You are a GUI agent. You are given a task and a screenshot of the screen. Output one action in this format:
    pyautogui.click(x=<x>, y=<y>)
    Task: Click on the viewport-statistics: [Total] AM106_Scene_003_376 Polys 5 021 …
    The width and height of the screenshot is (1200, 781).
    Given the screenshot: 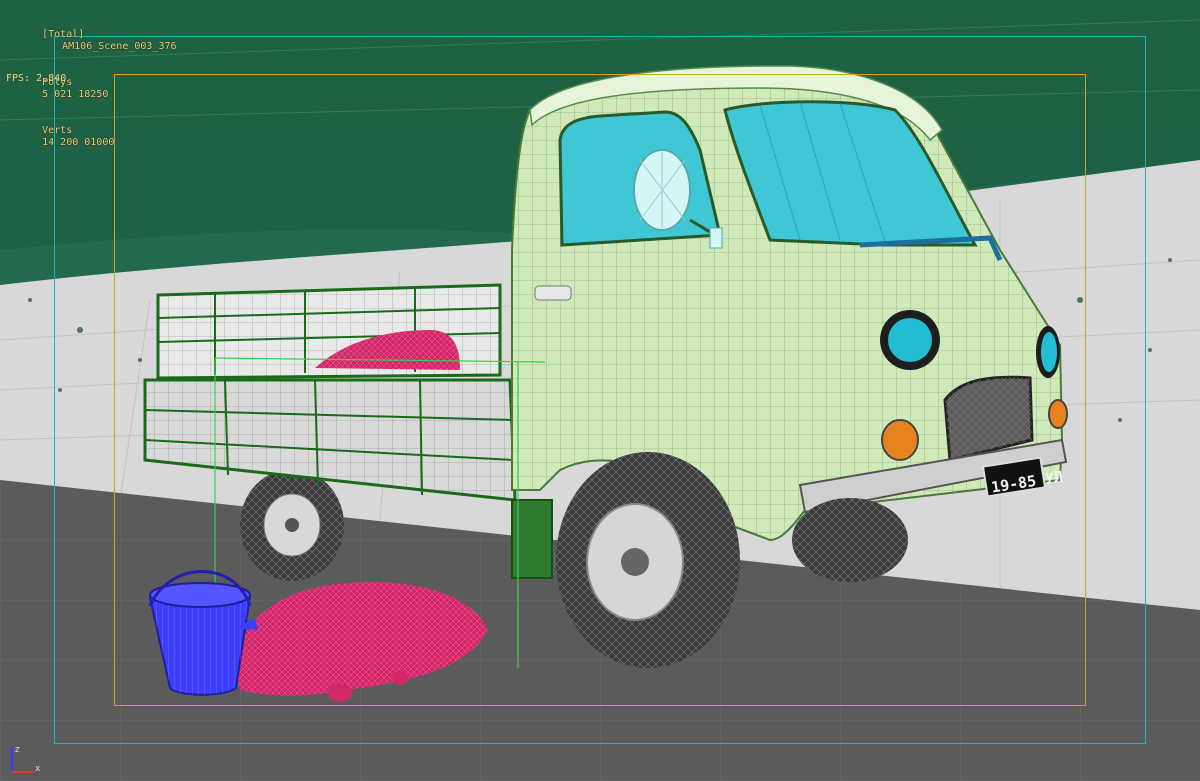 What is the action you would take?
    pyautogui.click(x=91, y=89)
    